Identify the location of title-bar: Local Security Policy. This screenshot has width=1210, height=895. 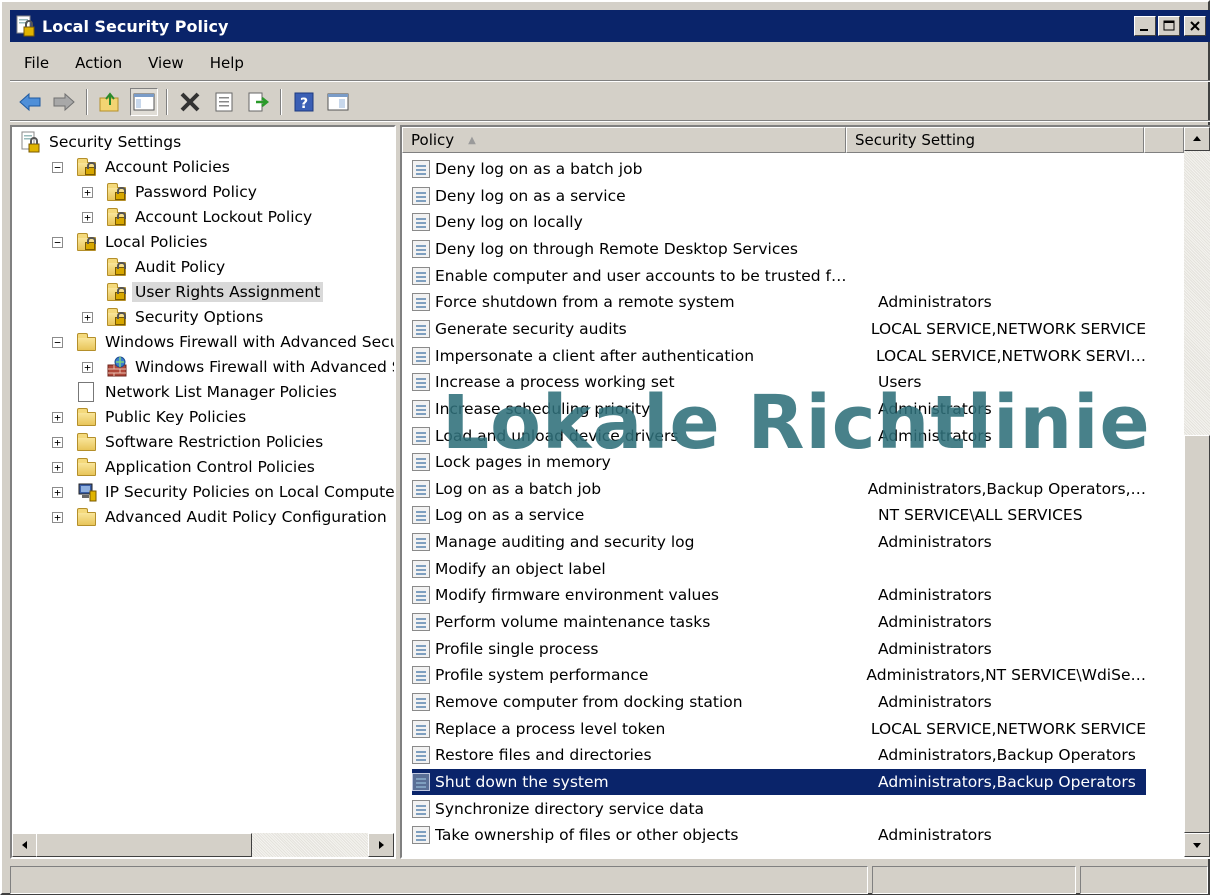
(610, 26).